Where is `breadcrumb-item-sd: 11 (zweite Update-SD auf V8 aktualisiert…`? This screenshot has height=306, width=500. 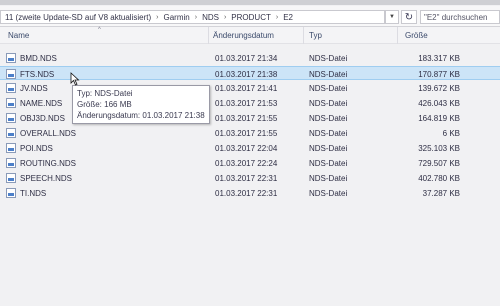
breadcrumb-item-sd: 11 (zweite Update-SD auf V8 aktualisiert… is located at coordinates (78, 17).